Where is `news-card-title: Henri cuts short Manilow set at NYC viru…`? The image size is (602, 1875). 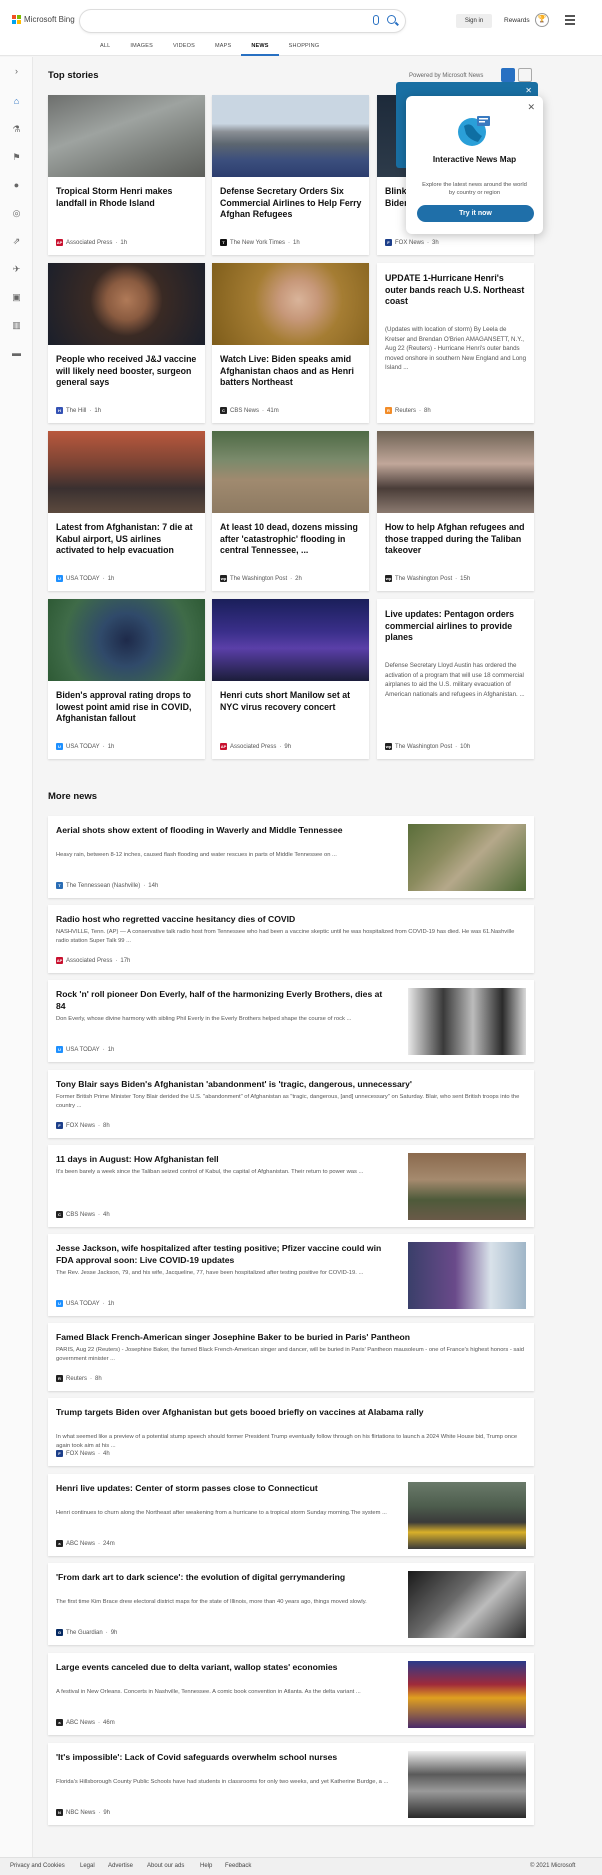 news-card-title: Henri cuts short Manilow set at NYC viru… is located at coordinates (291, 701).